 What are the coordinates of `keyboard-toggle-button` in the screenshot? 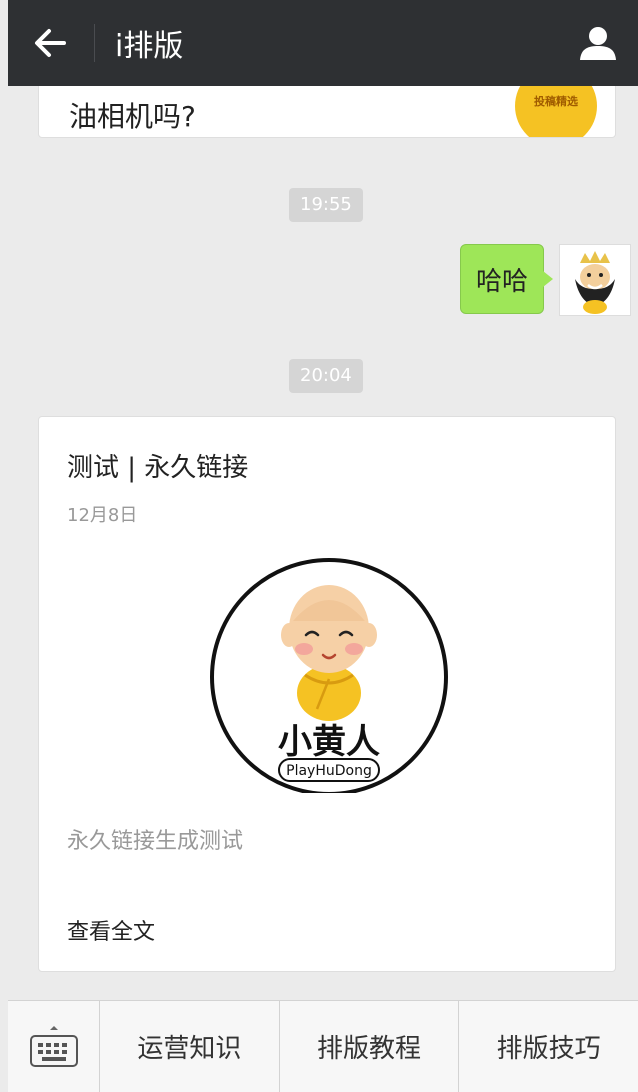 It's located at (54, 1046).